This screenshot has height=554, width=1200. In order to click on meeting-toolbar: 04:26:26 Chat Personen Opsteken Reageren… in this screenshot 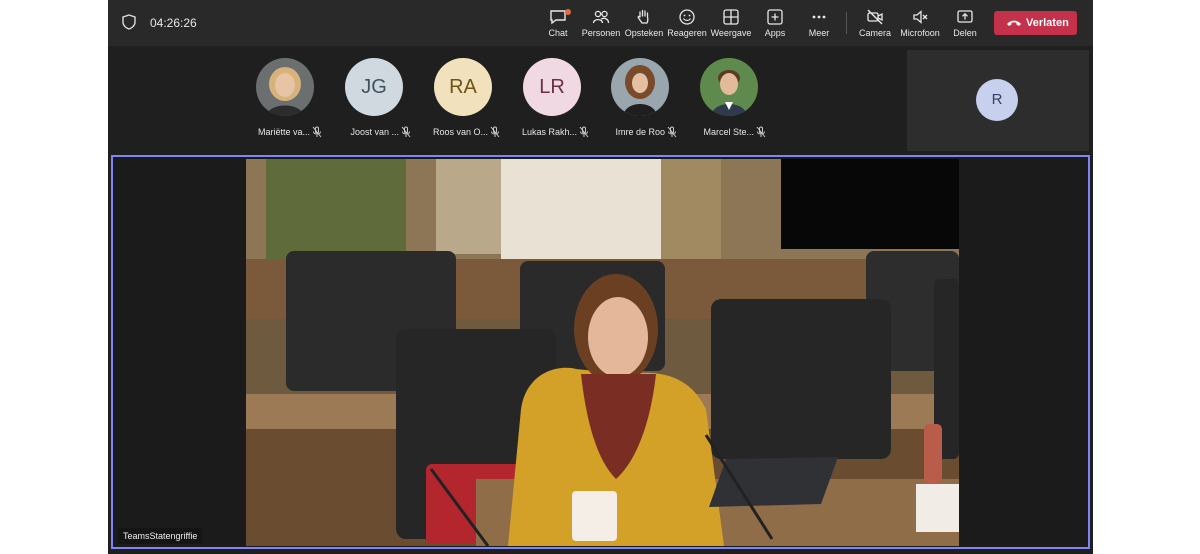, I will do `click(600, 23)`.